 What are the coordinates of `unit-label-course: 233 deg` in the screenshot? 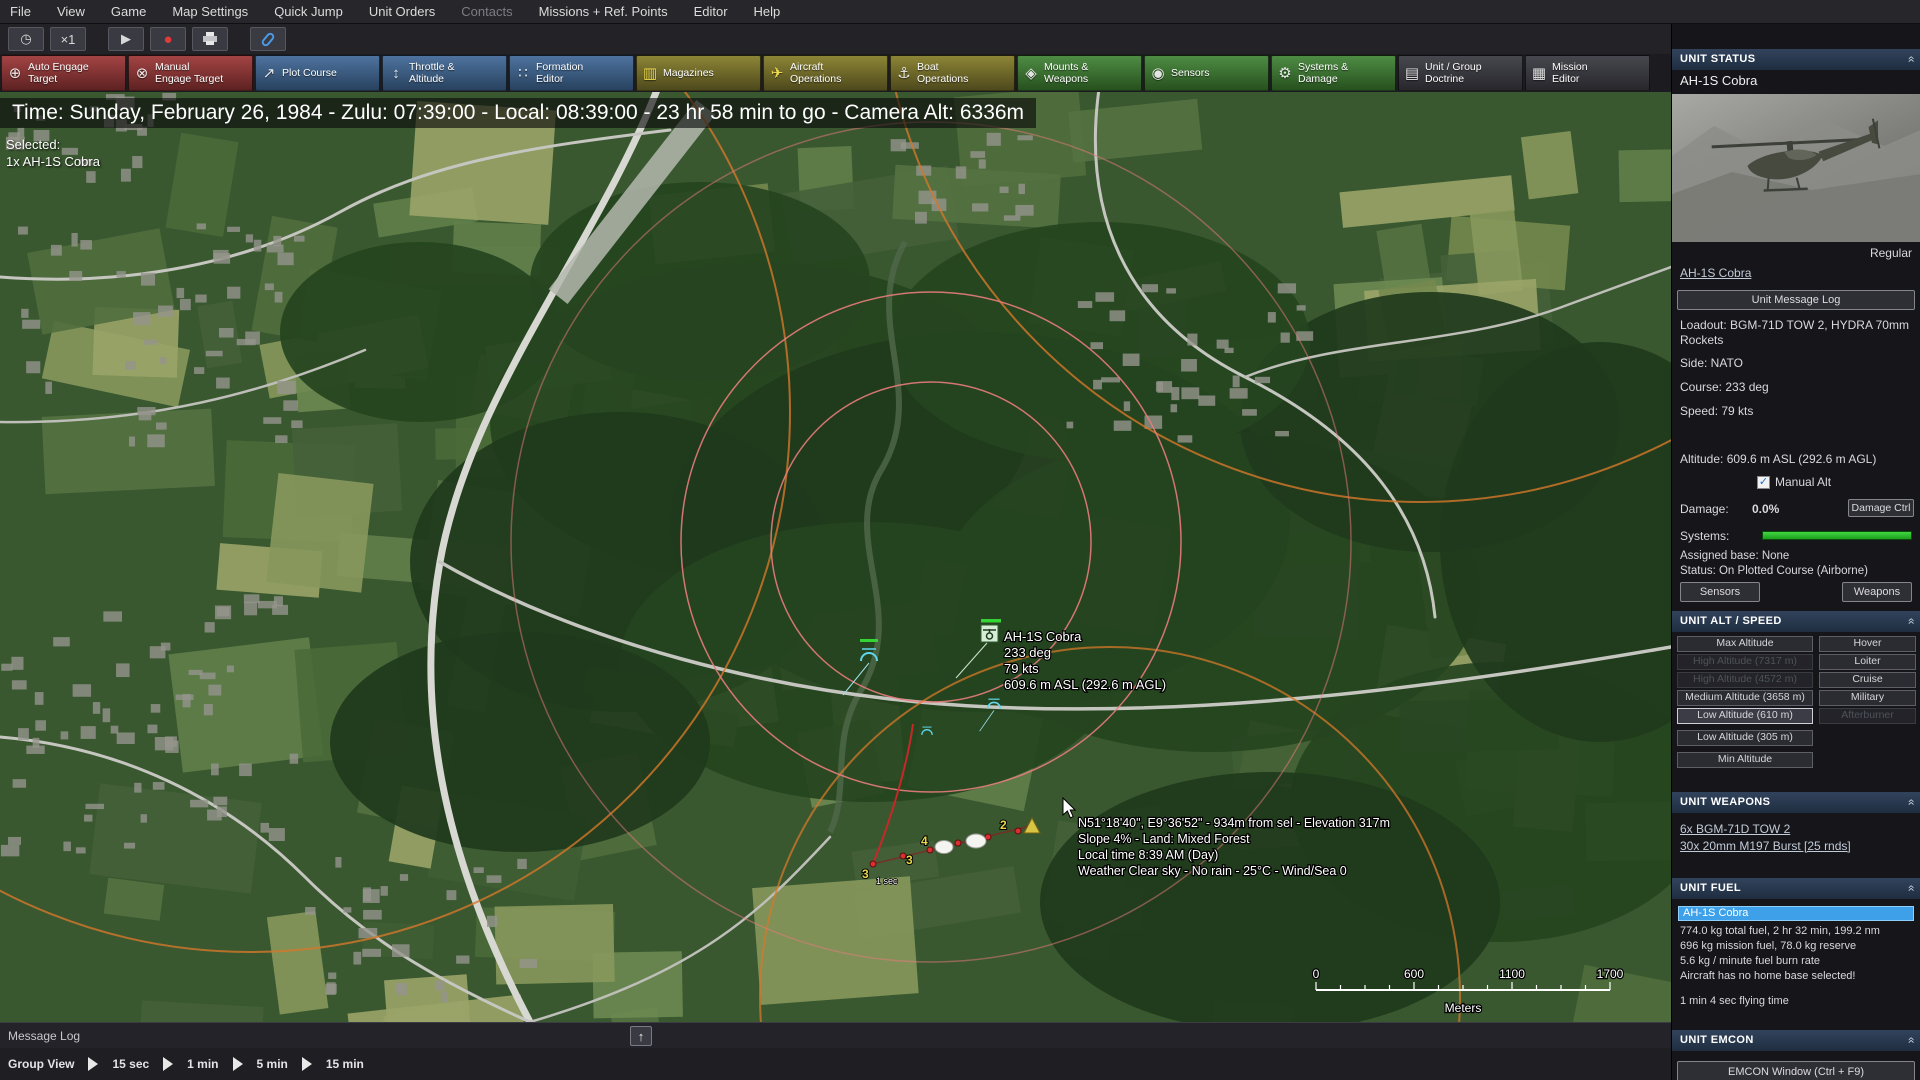 It's located at (1027, 652).